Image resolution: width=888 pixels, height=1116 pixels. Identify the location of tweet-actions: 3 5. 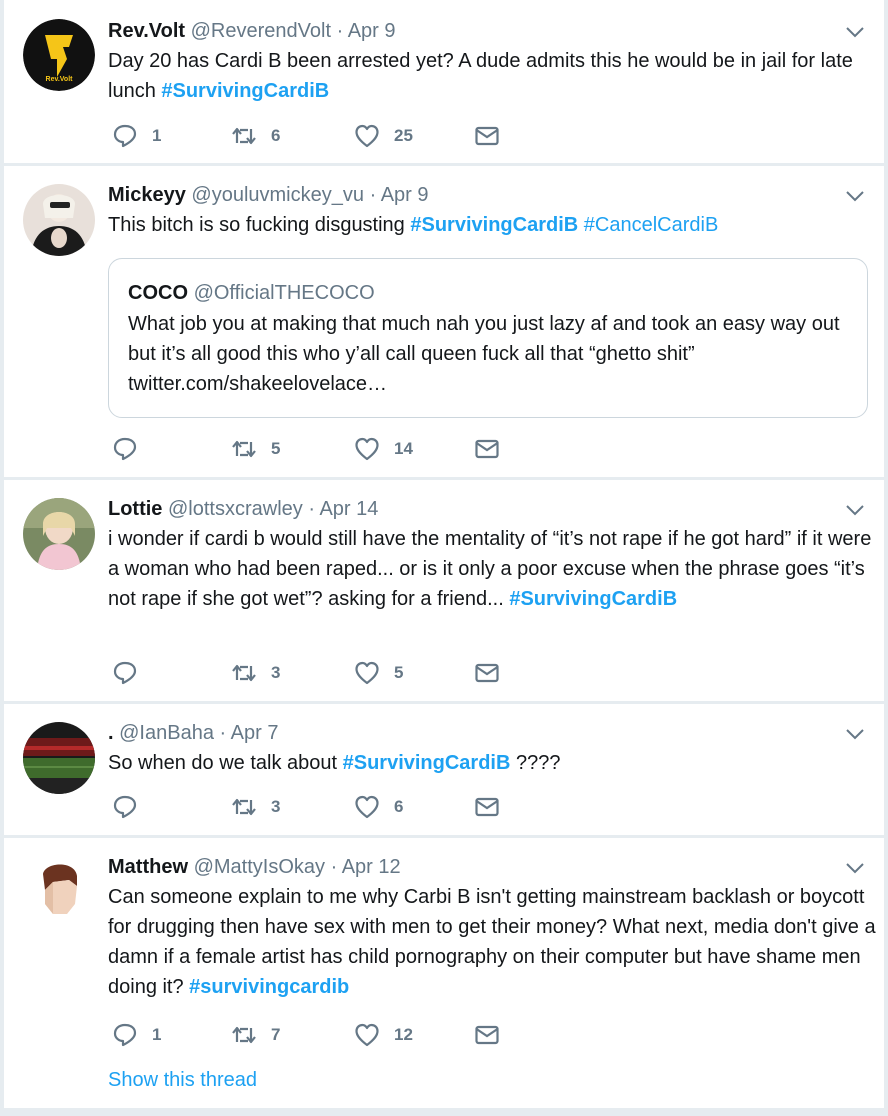
(318, 673).